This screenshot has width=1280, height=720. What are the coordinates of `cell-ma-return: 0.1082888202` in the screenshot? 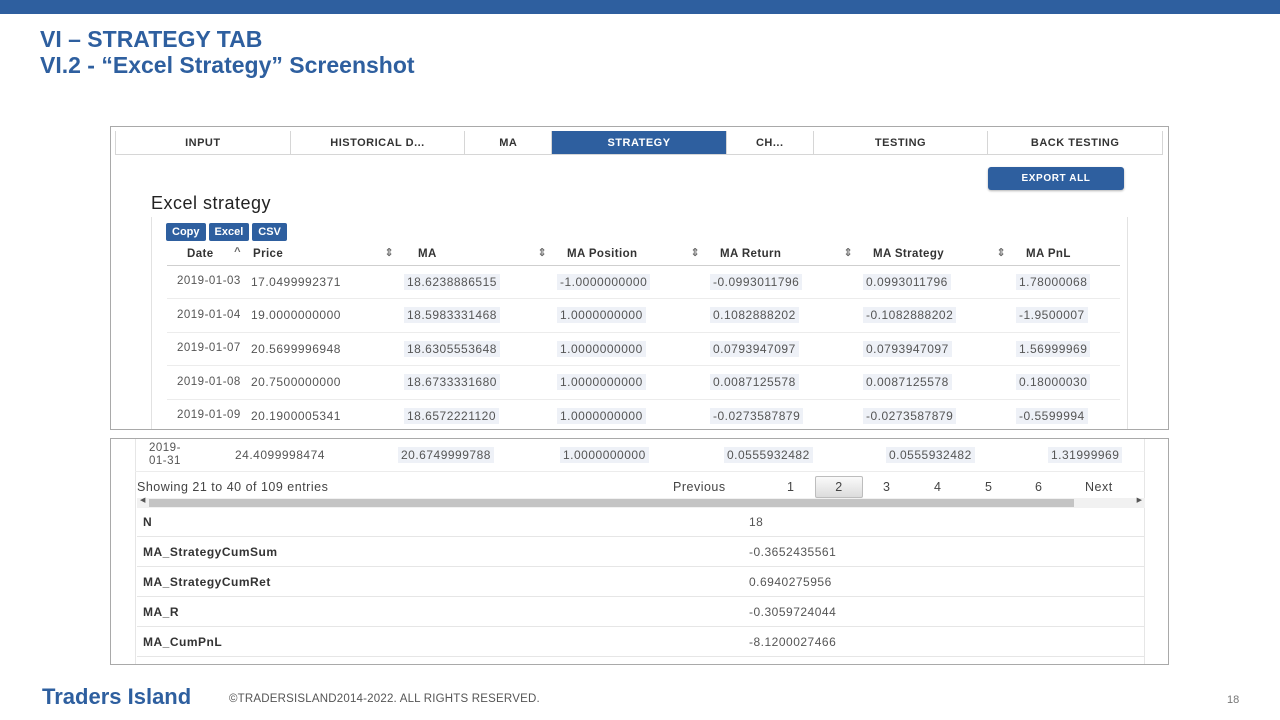 It's located at (782, 315).